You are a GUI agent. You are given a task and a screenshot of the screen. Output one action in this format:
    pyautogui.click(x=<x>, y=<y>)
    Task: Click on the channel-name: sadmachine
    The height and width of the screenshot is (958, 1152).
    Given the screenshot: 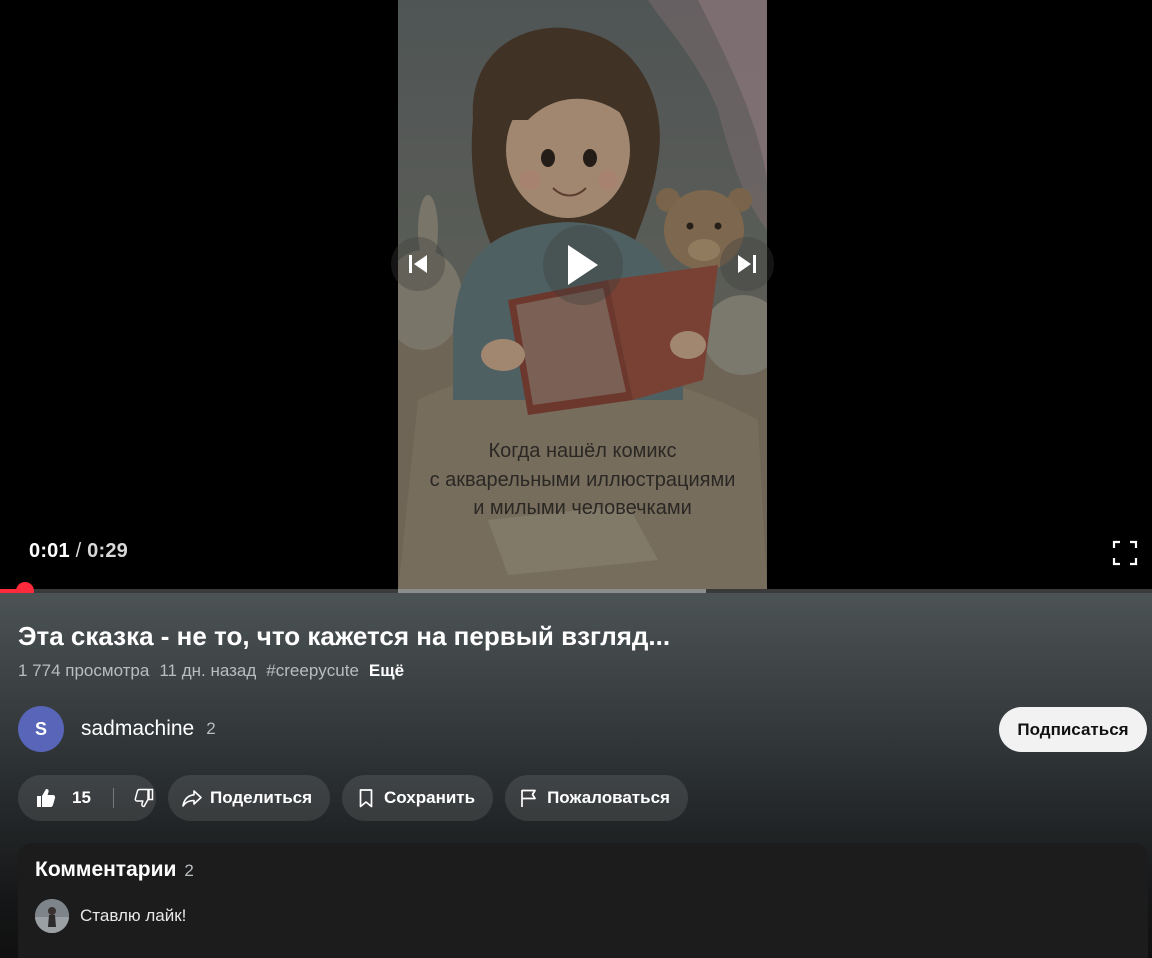 What is the action you would take?
    pyautogui.click(x=137, y=729)
    